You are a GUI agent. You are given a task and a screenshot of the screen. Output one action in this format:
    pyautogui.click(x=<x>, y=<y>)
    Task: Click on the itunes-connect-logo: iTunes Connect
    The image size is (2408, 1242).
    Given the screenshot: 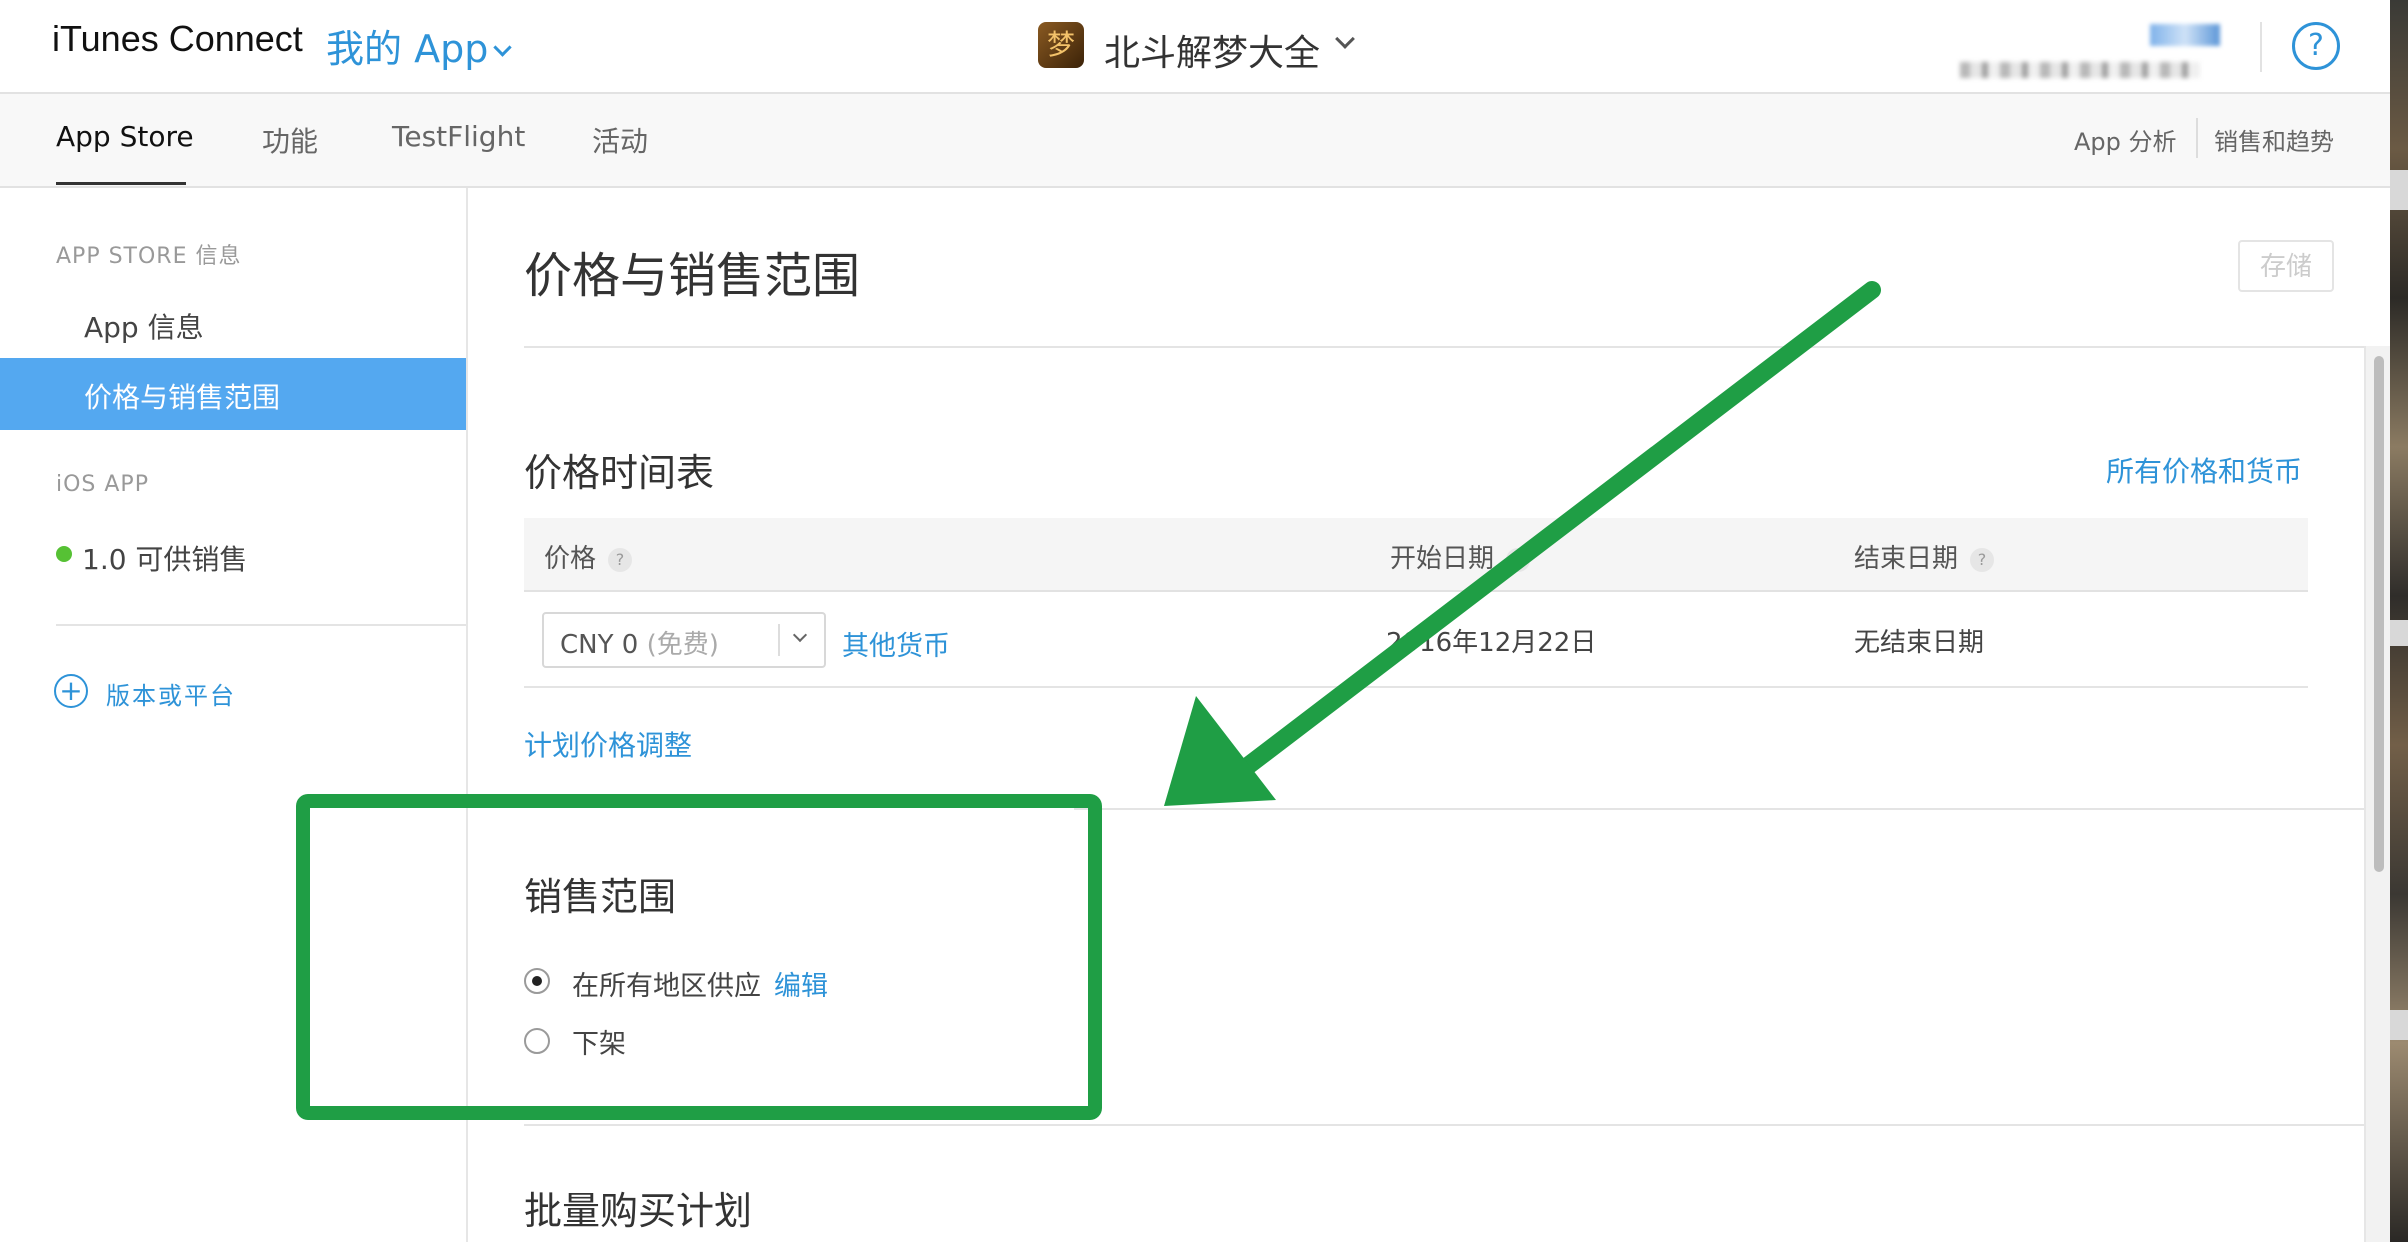 What is the action you would take?
    pyautogui.click(x=177, y=39)
    